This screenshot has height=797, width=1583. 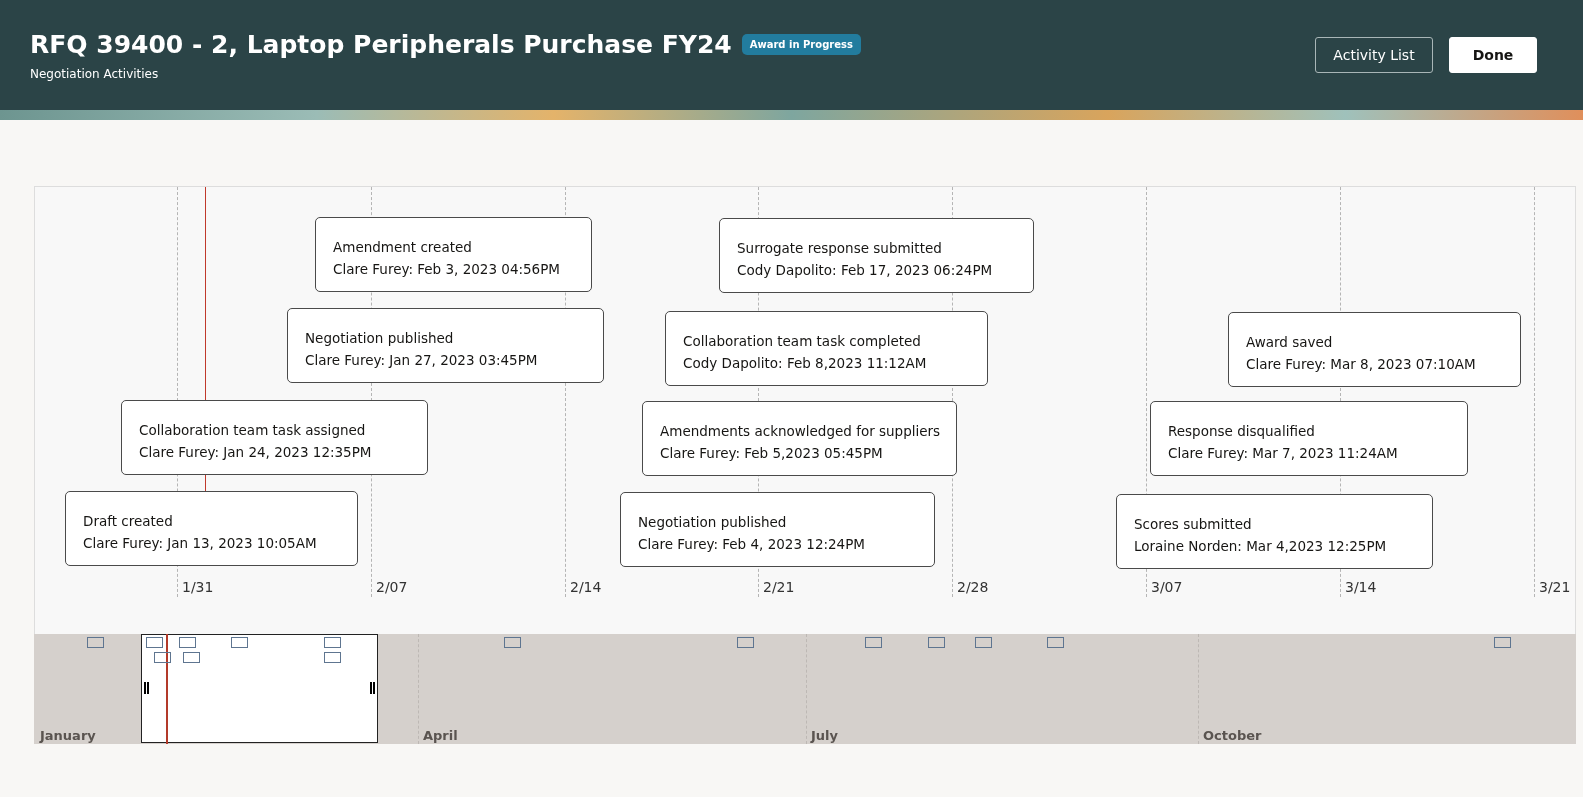 What do you see at coordinates (198, 587) in the screenshot?
I see `axis-label: 1/31` at bounding box center [198, 587].